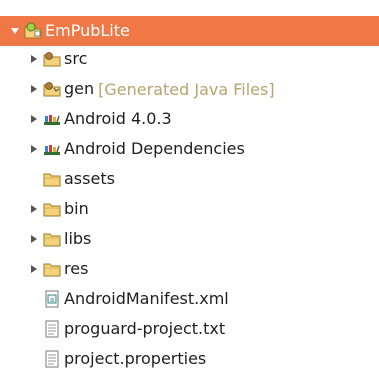 The height and width of the screenshot is (376, 379). I want to click on android-manifest-file-icon: a, so click(52, 299).